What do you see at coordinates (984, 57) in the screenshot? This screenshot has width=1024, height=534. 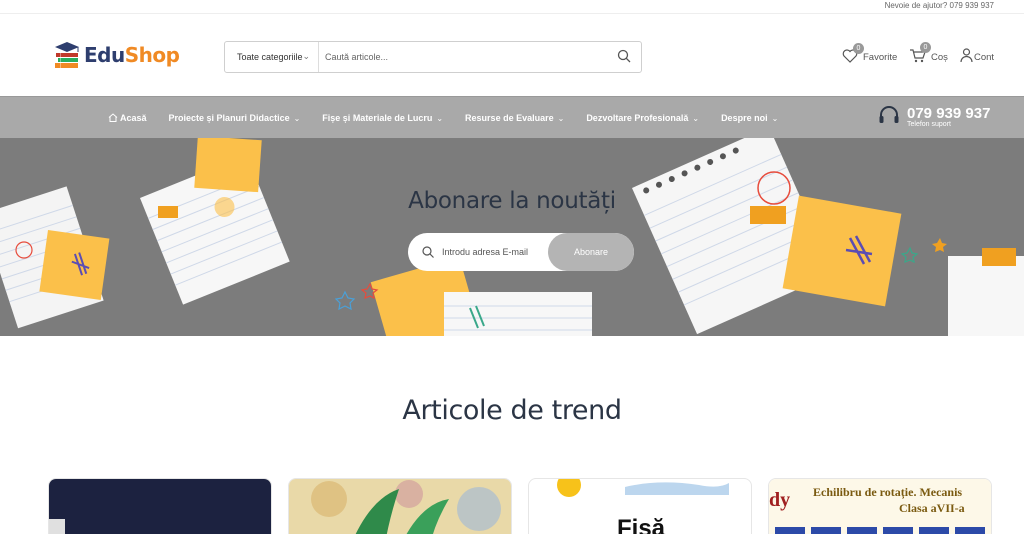 I see `account-label: Cont` at bounding box center [984, 57].